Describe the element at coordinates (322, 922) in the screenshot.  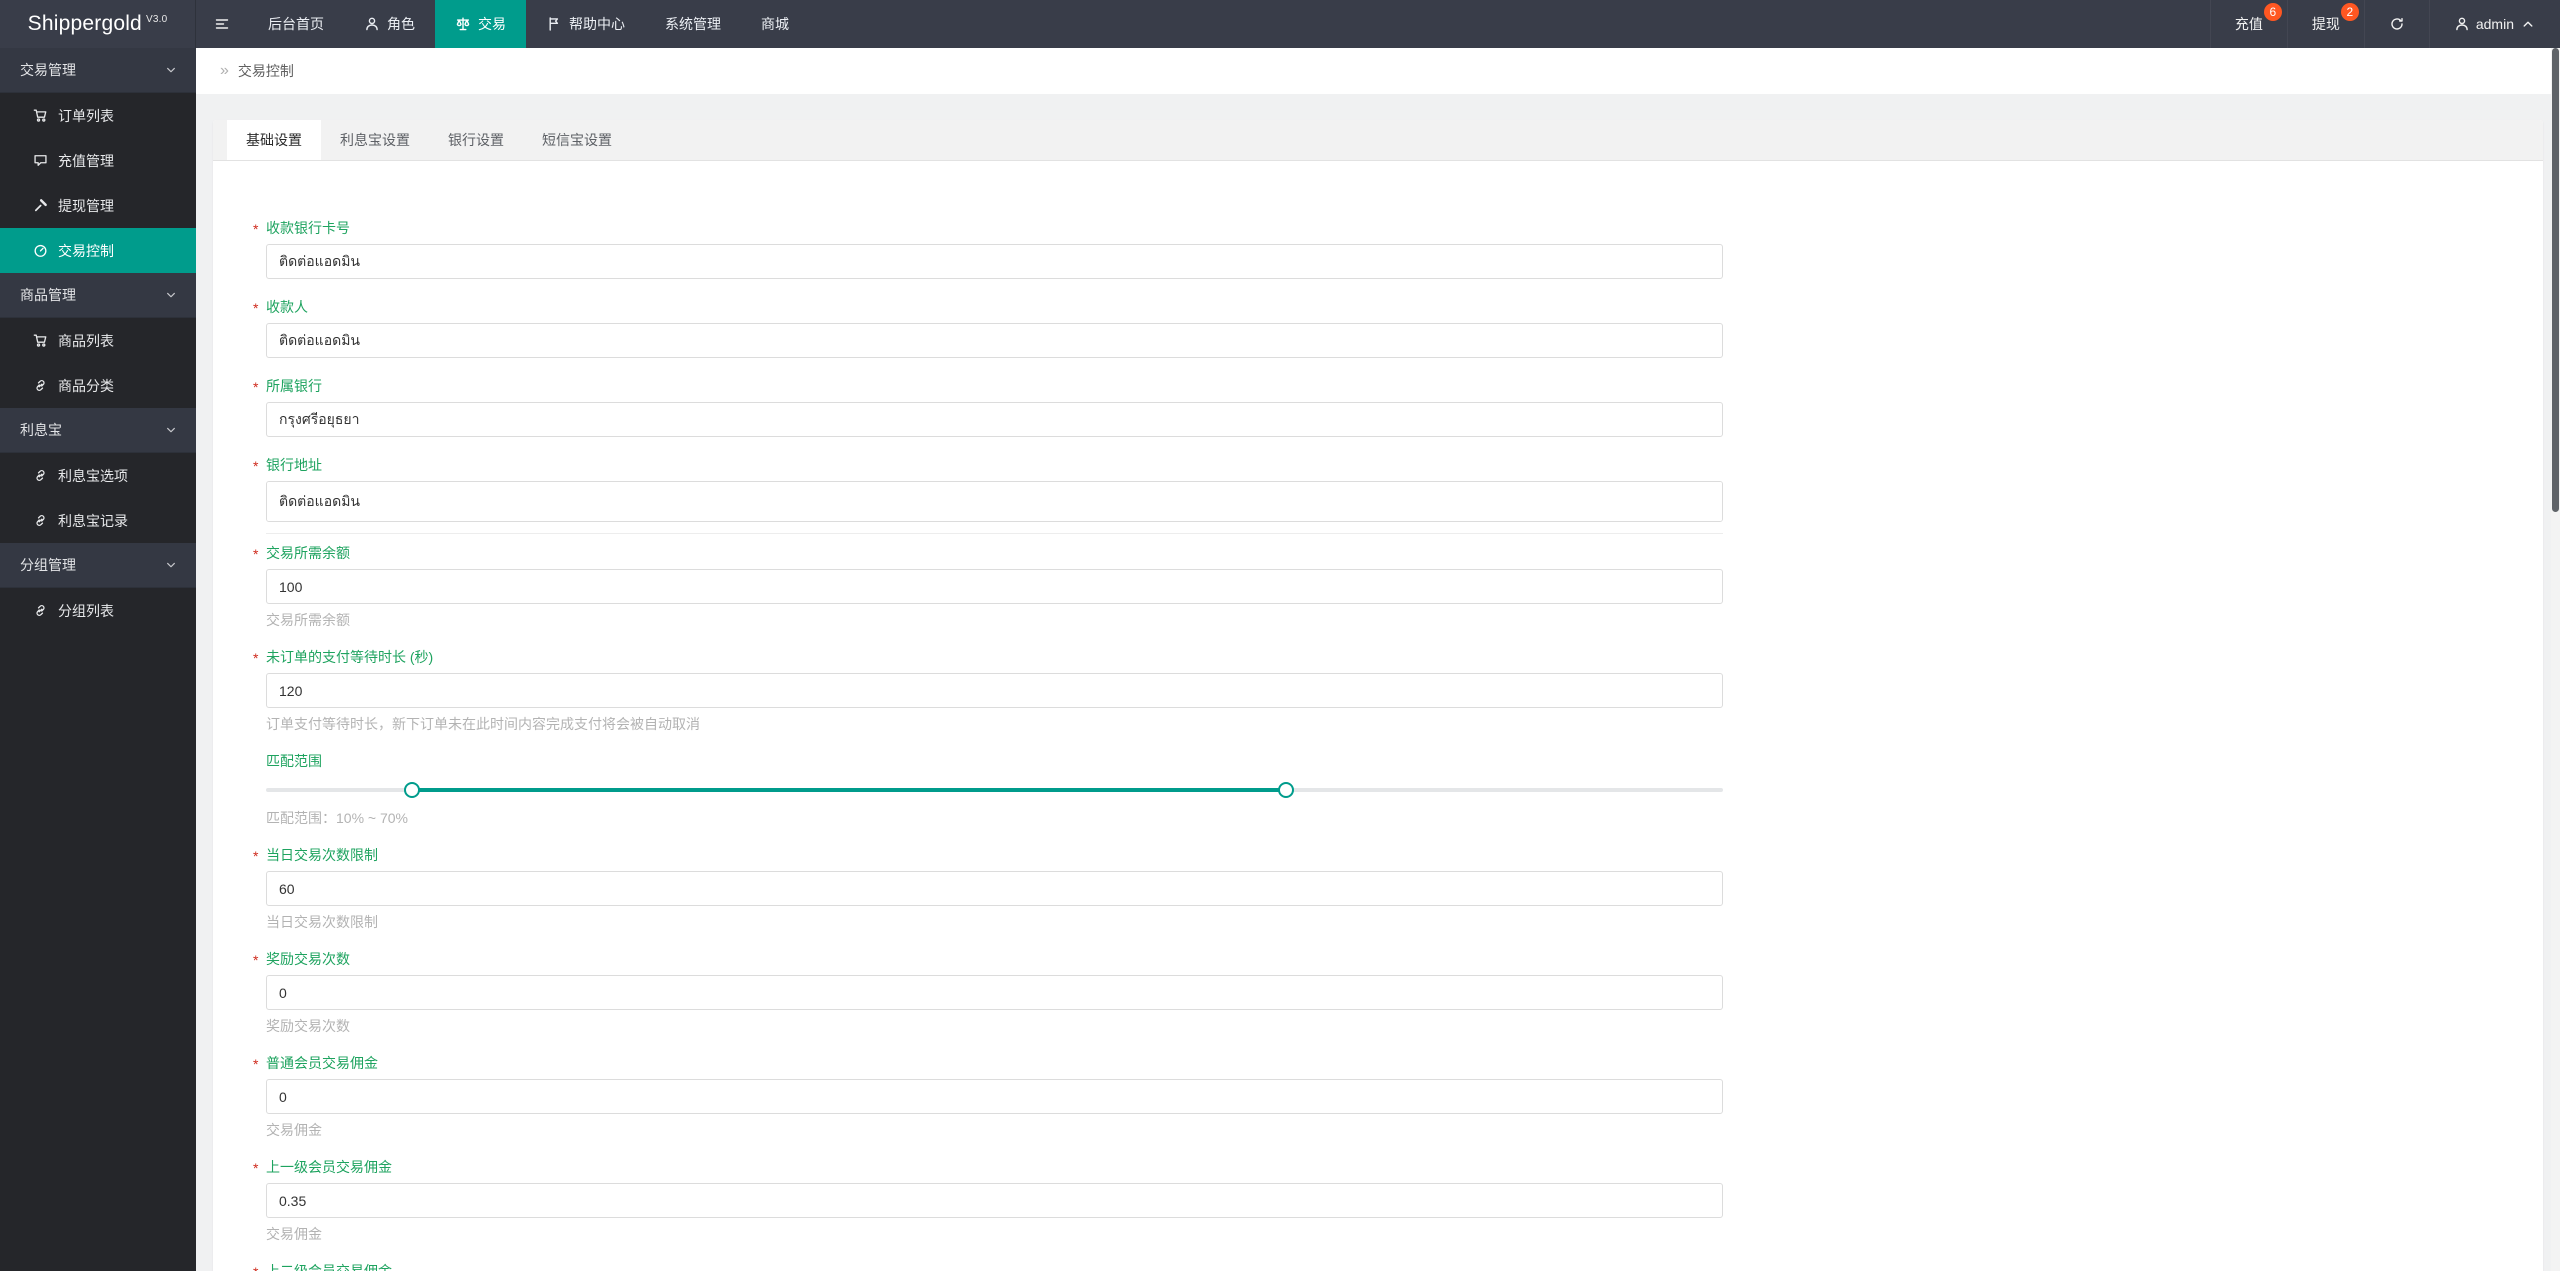
I see `field-help-text: 当日交易次数限制` at that location.